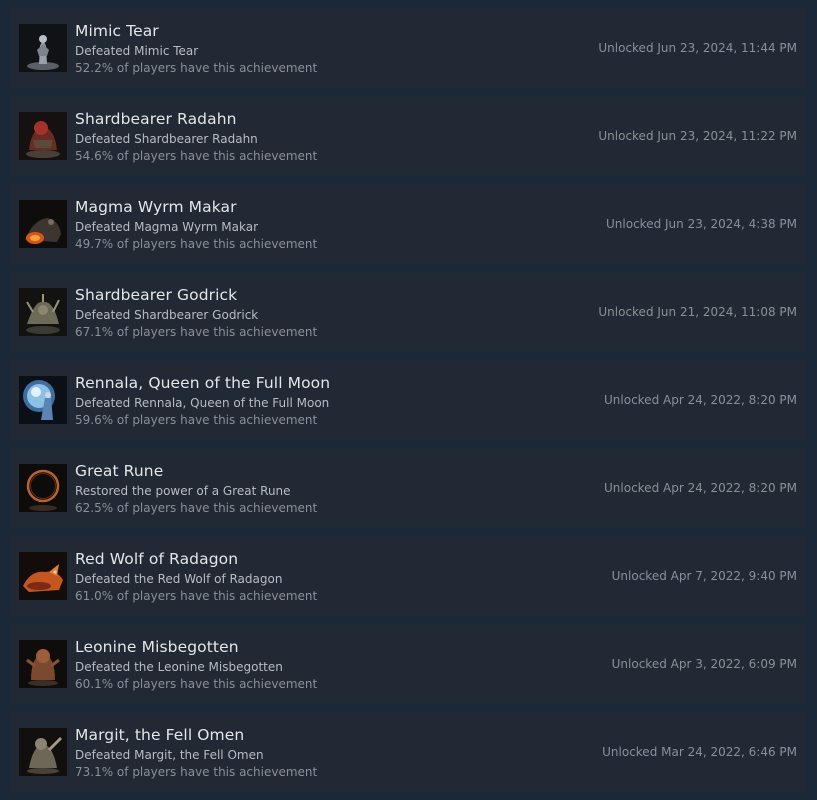  Describe the element at coordinates (196, 332) in the screenshot. I see `achievement-percent: 67.1% of players have this achievement` at that location.